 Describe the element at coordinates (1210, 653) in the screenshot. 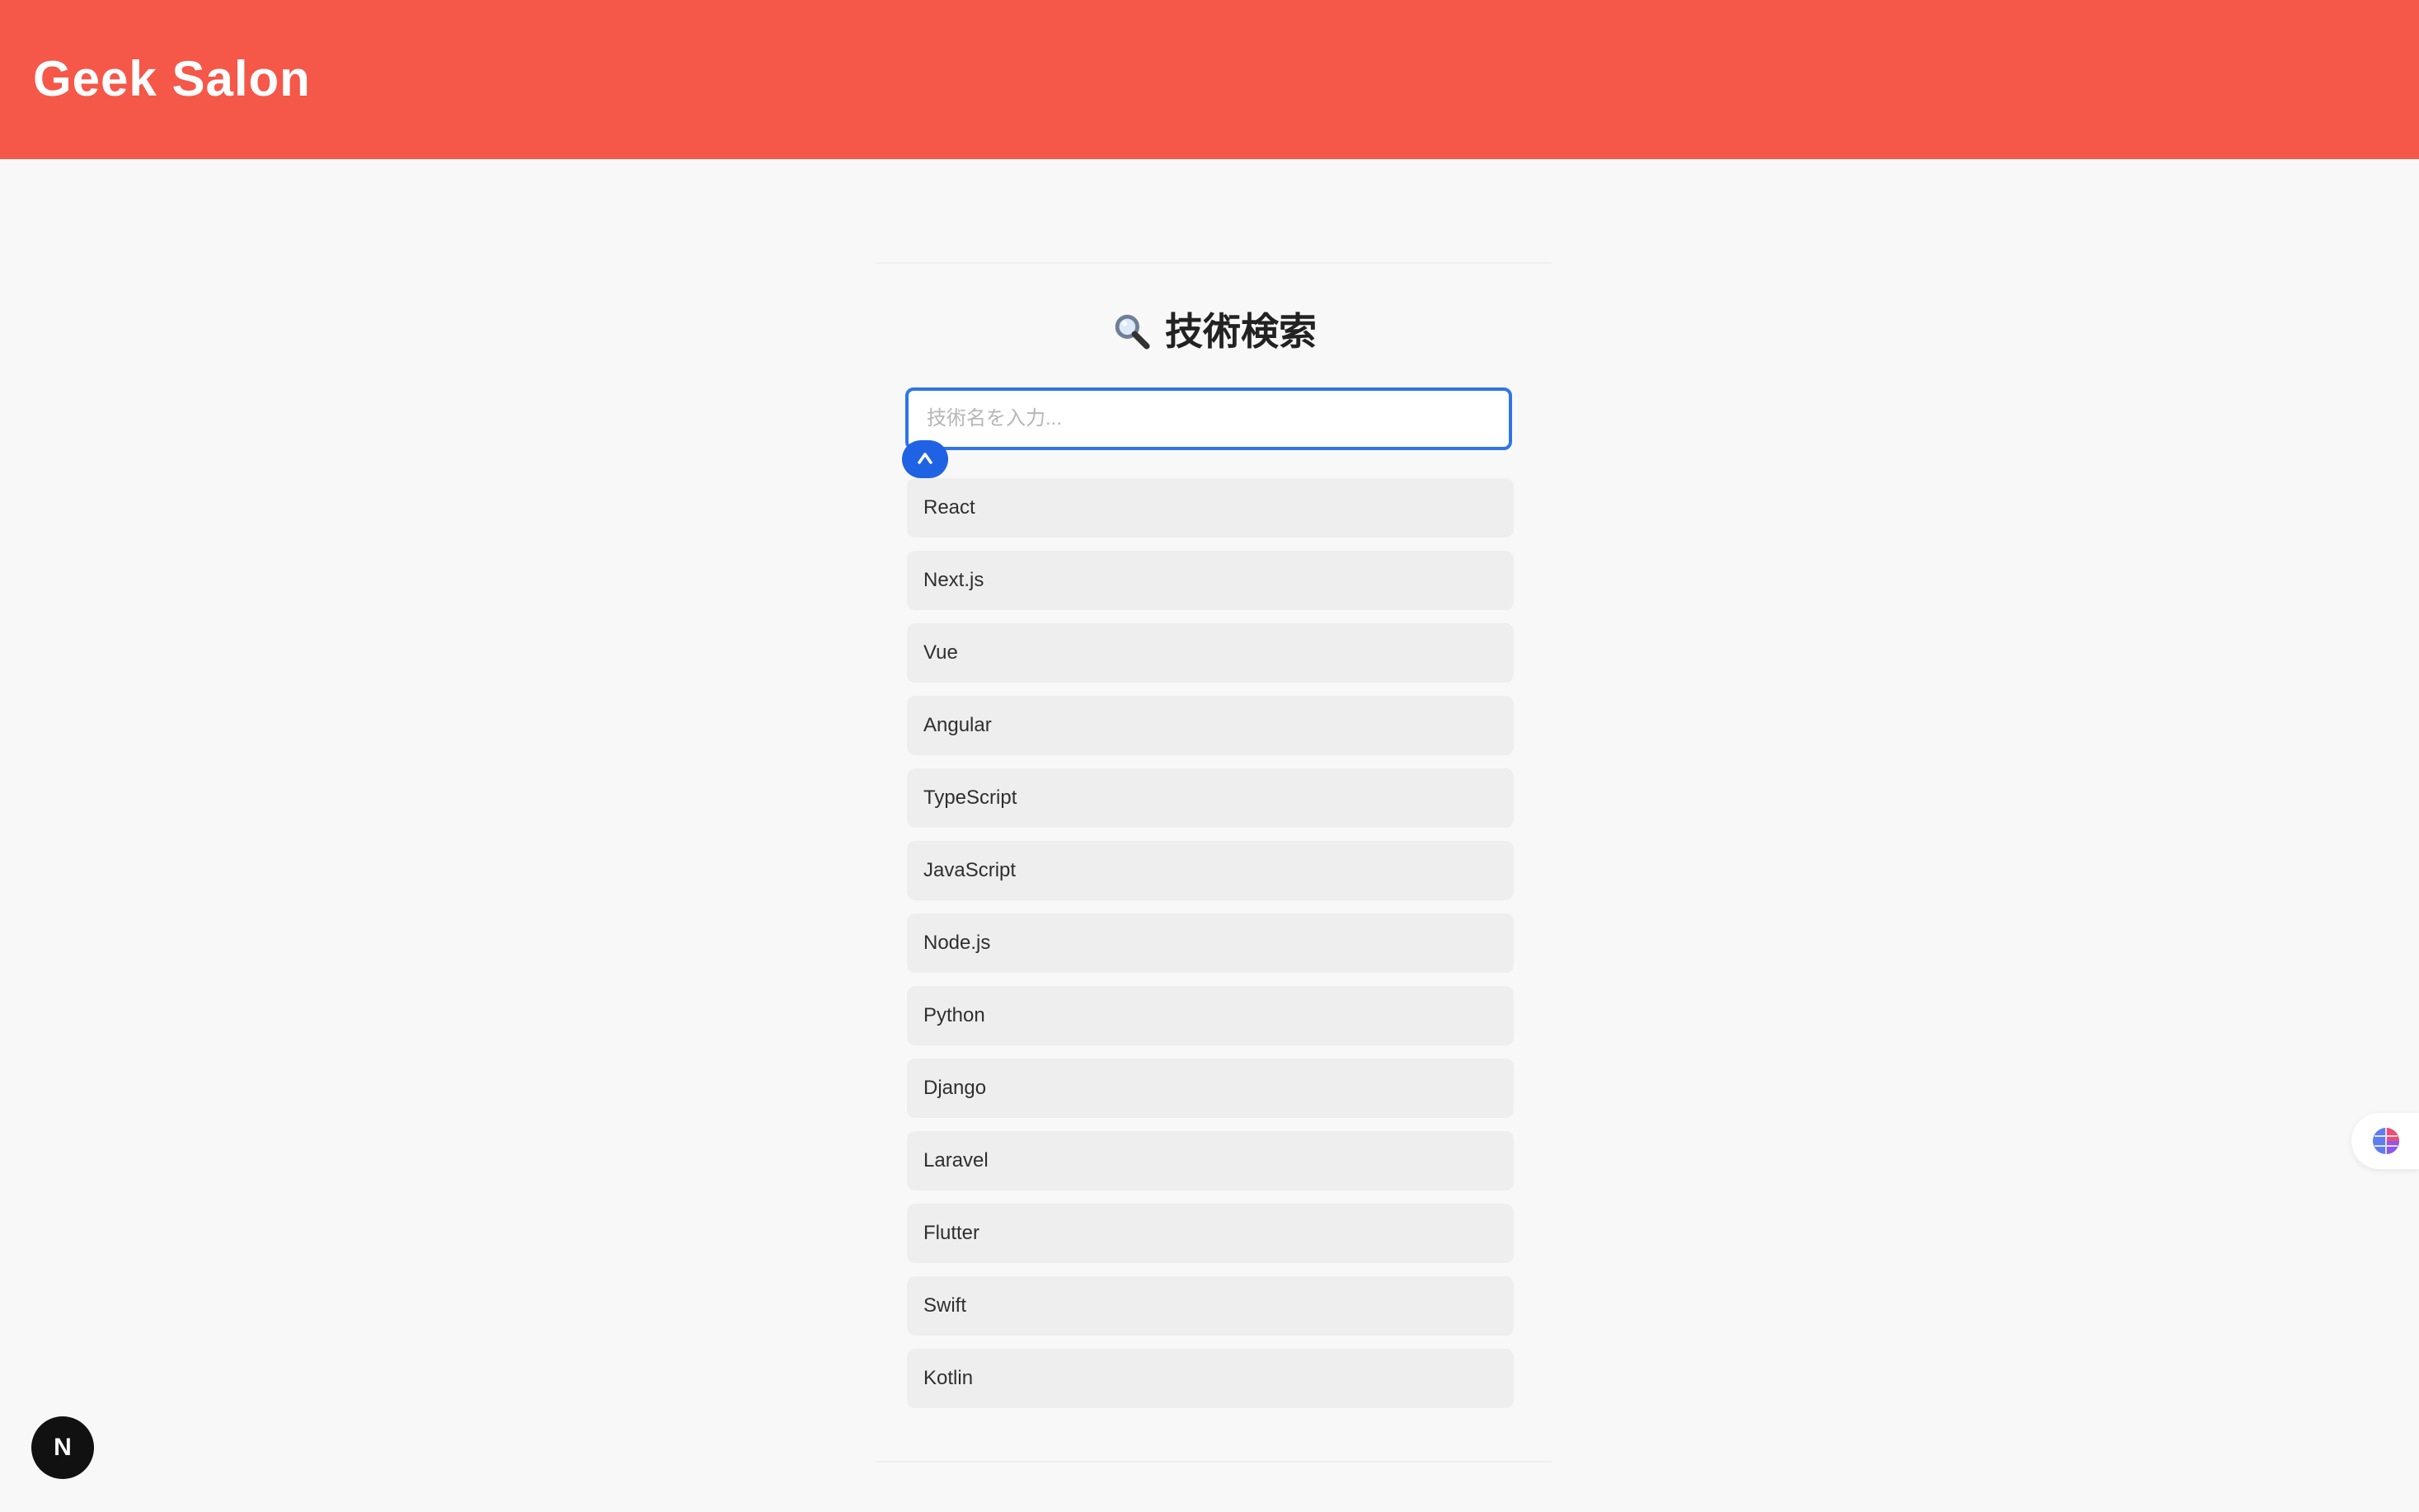

I see `technology-result-item: Vue` at that location.